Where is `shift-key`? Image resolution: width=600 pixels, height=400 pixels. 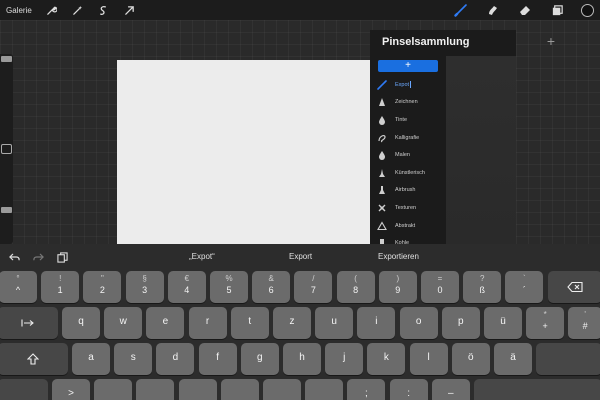
shift-key is located at coordinates (34, 359).